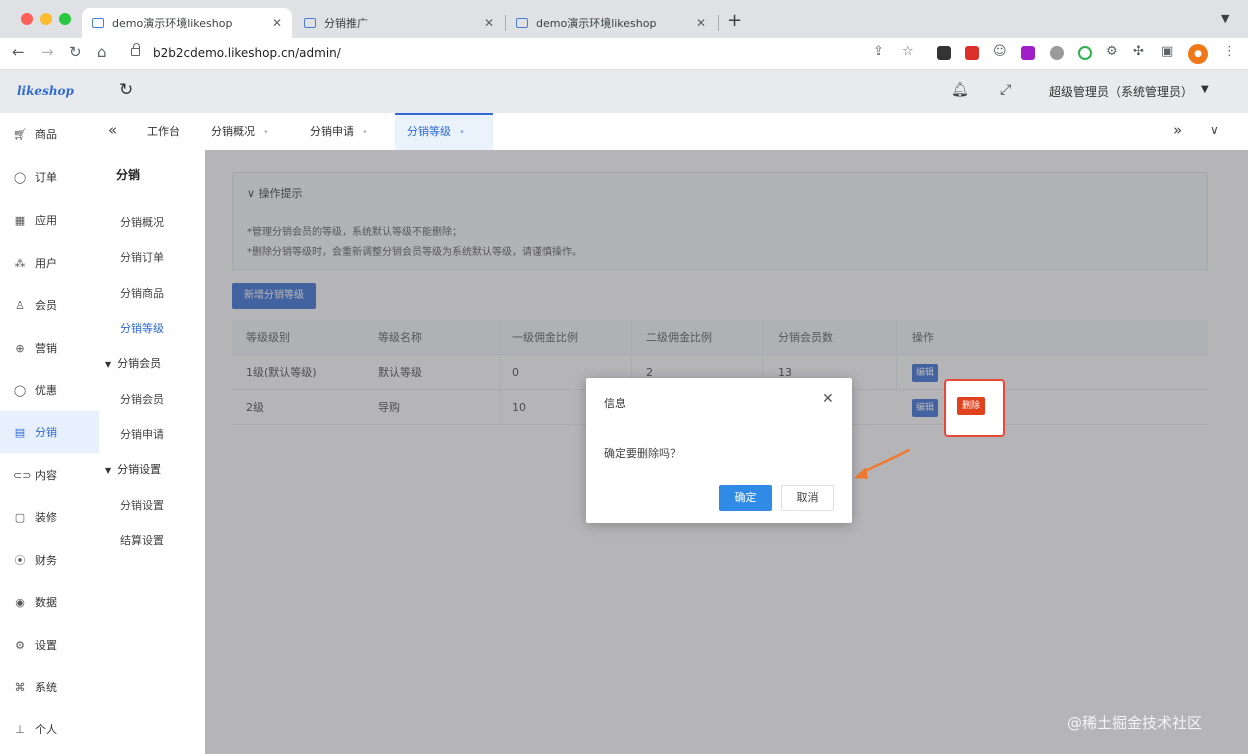 This screenshot has height=754, width=1248. What do you see at coordinates (49, 134) in the screenshot?
I see `nav-item-goods: 🛒︎ 商品` at bounding box center [49, 134].